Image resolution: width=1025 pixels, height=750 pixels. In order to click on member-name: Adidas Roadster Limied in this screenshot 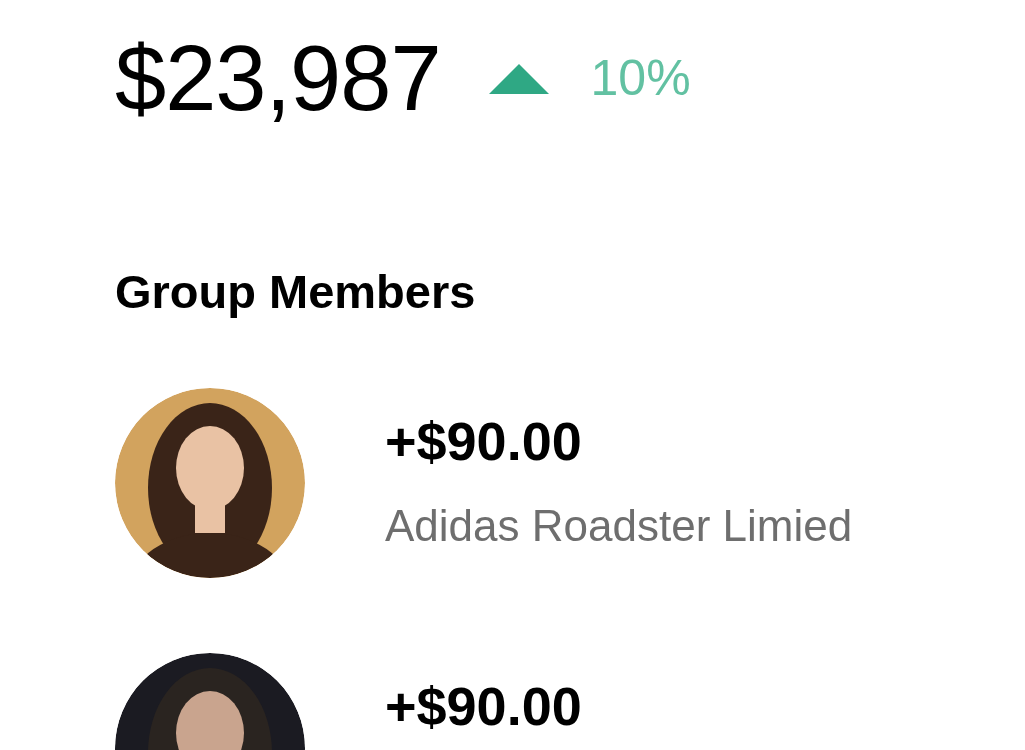, I will do `click(619, 526)`.